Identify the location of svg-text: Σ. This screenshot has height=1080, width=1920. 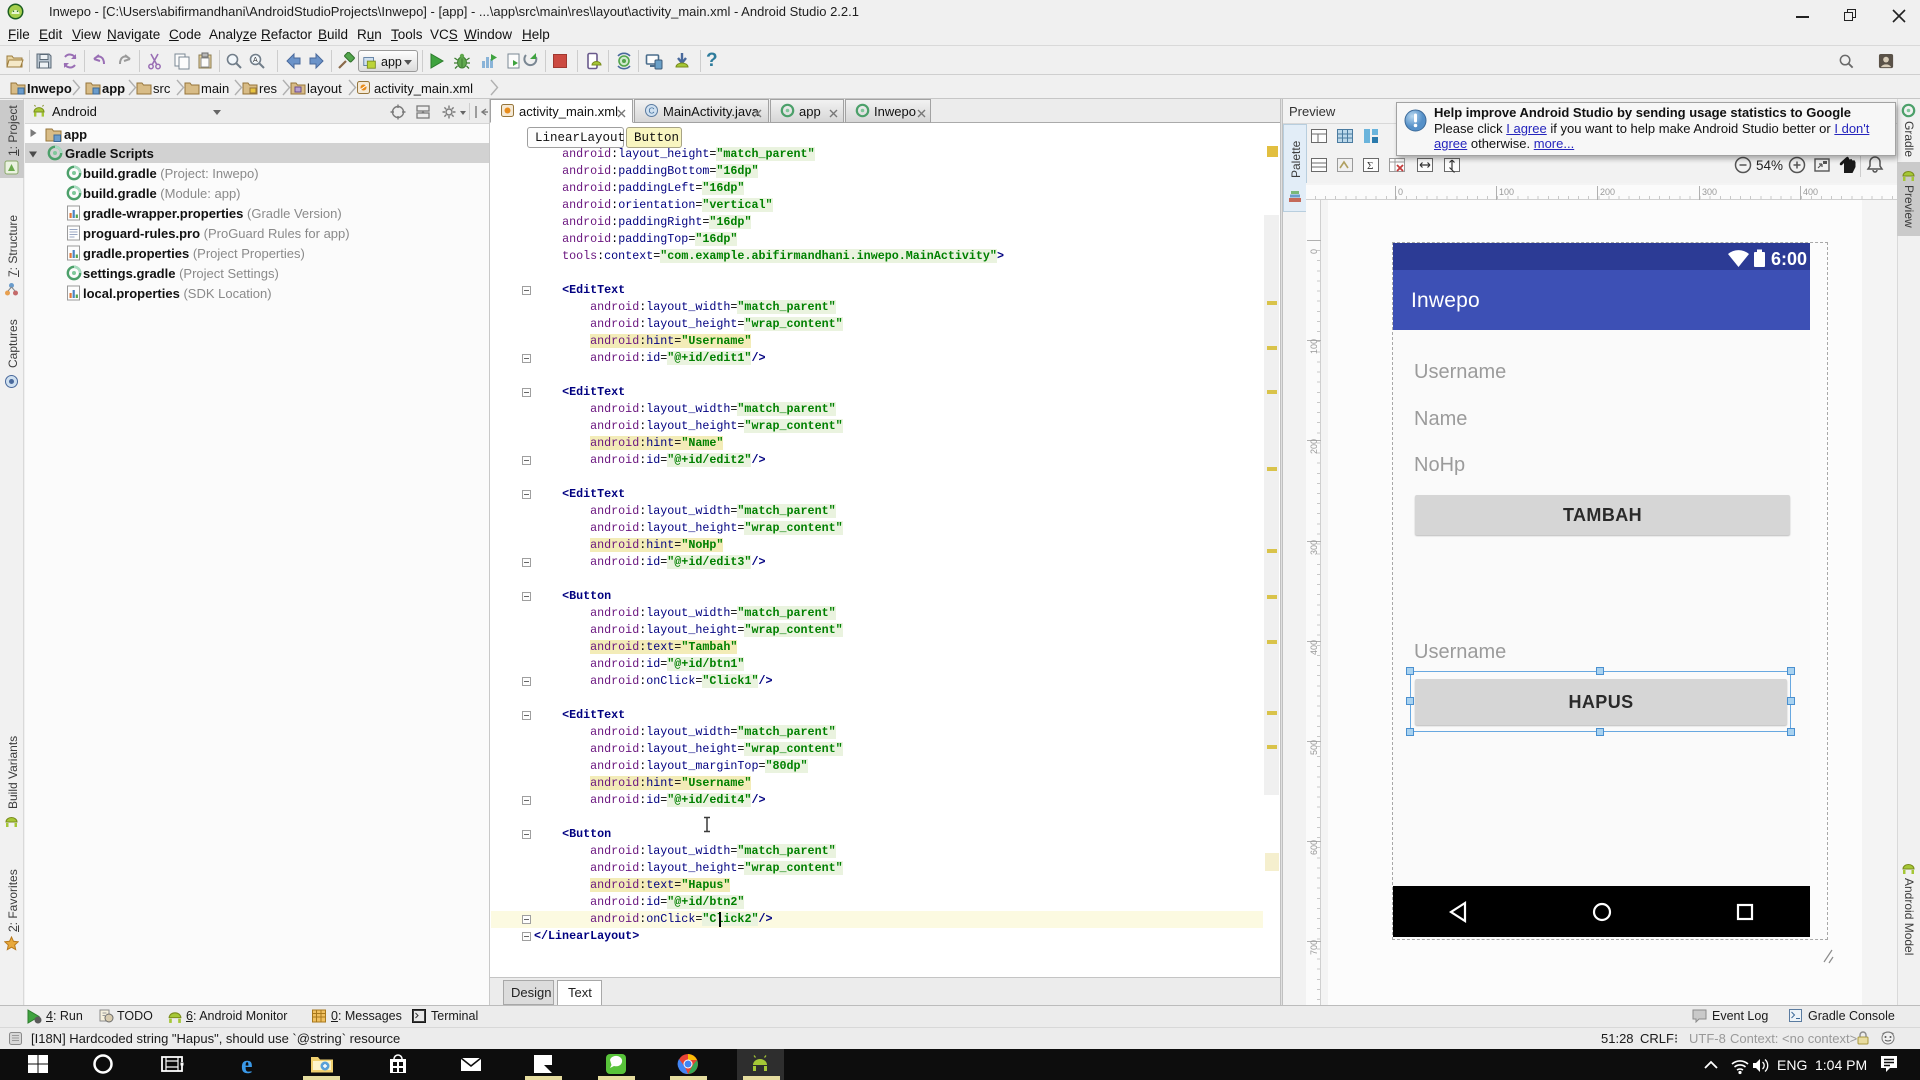
(1370, 166).